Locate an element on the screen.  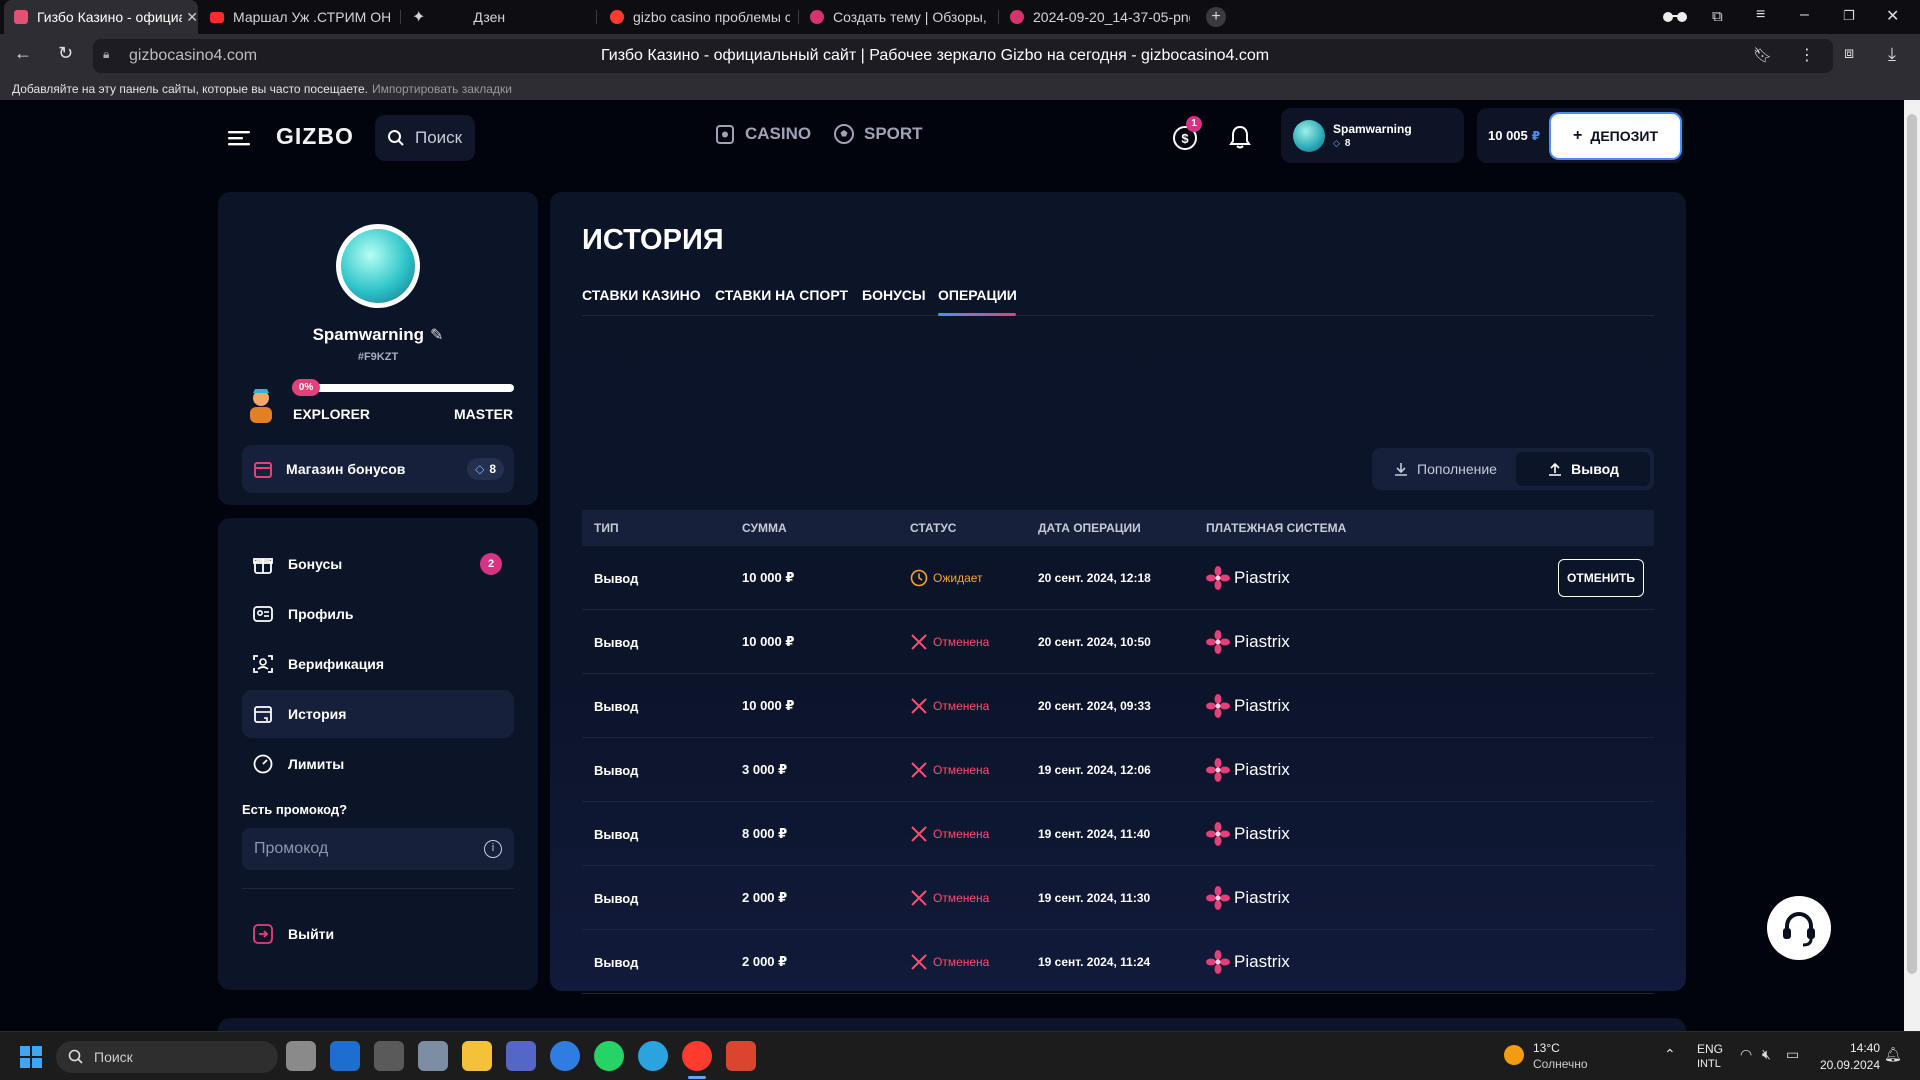
clock-time: 14:40 is located at coordinates (1853, 1048).